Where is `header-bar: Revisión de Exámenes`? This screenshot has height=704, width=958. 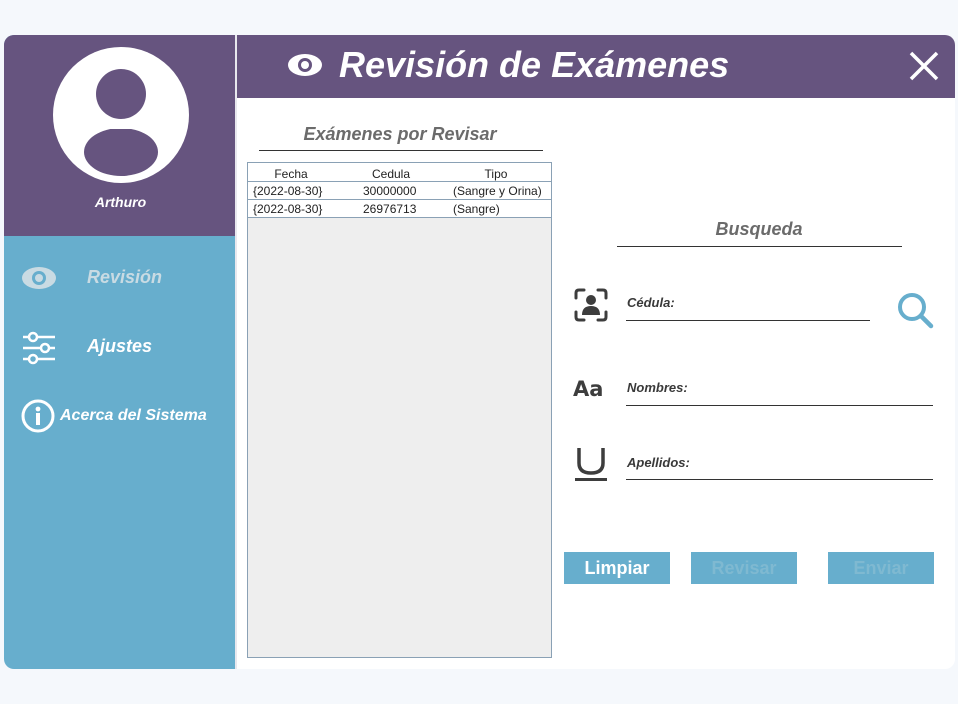
header-bar: Revisión de Exámenes is located at coordinates (596, 66).